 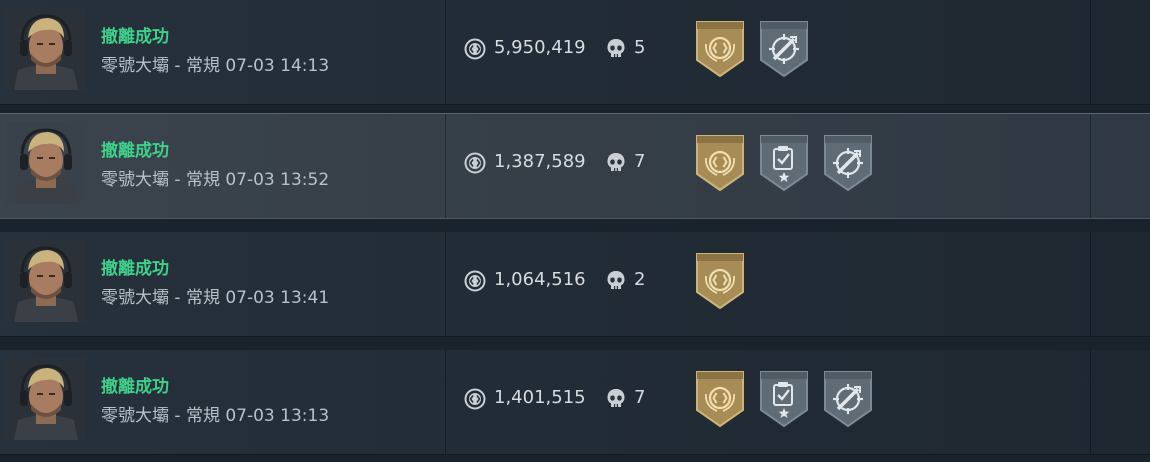 What do you see at coordinates (540, 47) in the screenshot?
I see `money-value: 5,950,419` at bounding box center [540, 47].